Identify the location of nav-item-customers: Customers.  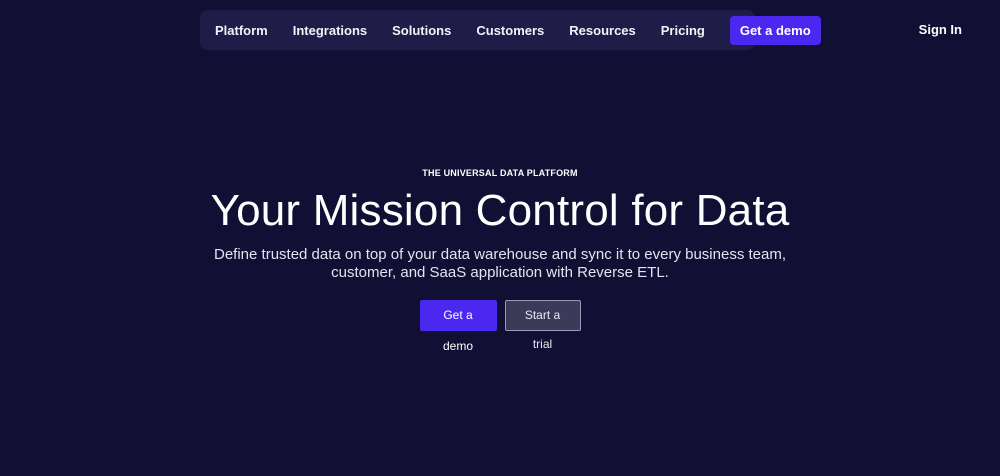
(510, 30).